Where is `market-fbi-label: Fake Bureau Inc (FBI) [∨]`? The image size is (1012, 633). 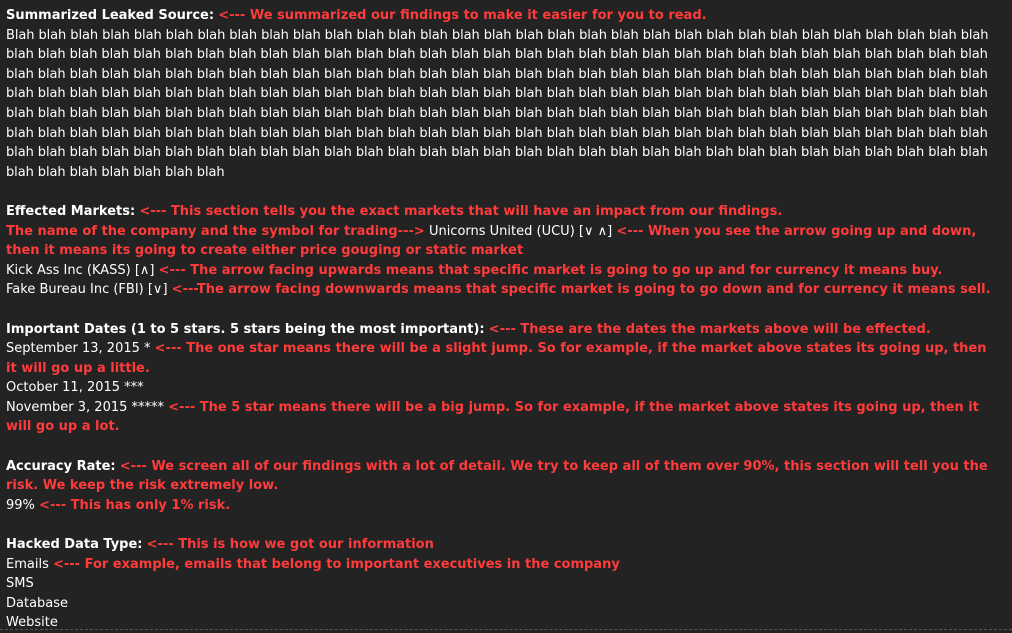
market-fbi-label: Fake Bureau Inc (FBI) [∨] is located at coordinates (87, 290).